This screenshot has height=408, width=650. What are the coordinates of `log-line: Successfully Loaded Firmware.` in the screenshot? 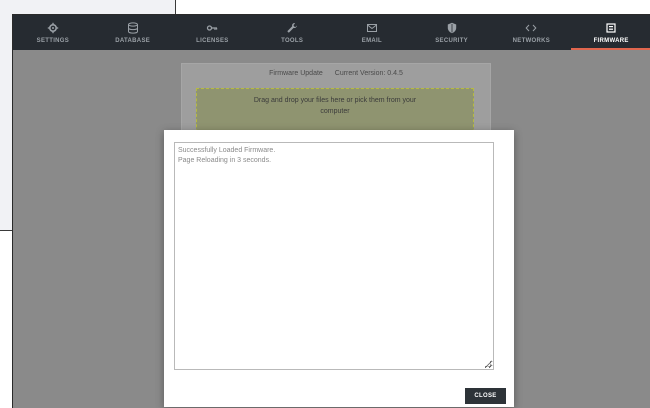 It's located at (227, 150).